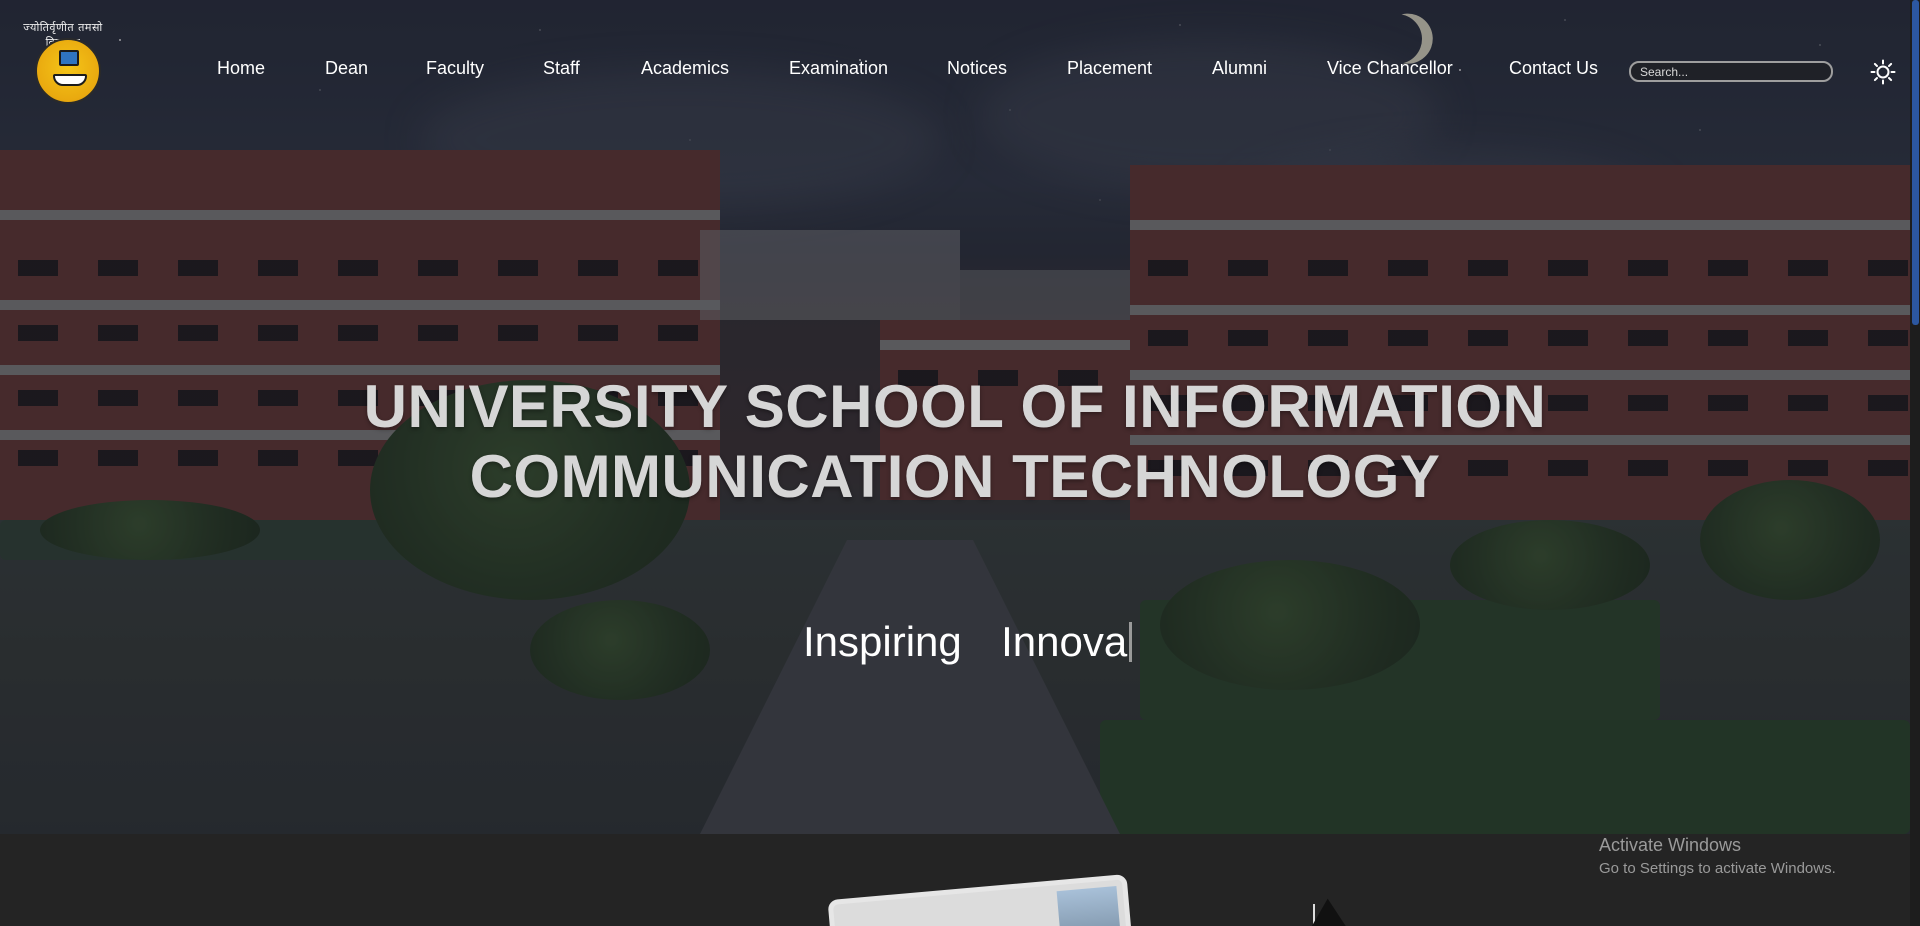 The width and height of the screenshot is (1920, 926). What do you see at coordinates (455, 68) in the screenshot?
I see `nav-faculty: Faculty` at bounding box center [455, 68].